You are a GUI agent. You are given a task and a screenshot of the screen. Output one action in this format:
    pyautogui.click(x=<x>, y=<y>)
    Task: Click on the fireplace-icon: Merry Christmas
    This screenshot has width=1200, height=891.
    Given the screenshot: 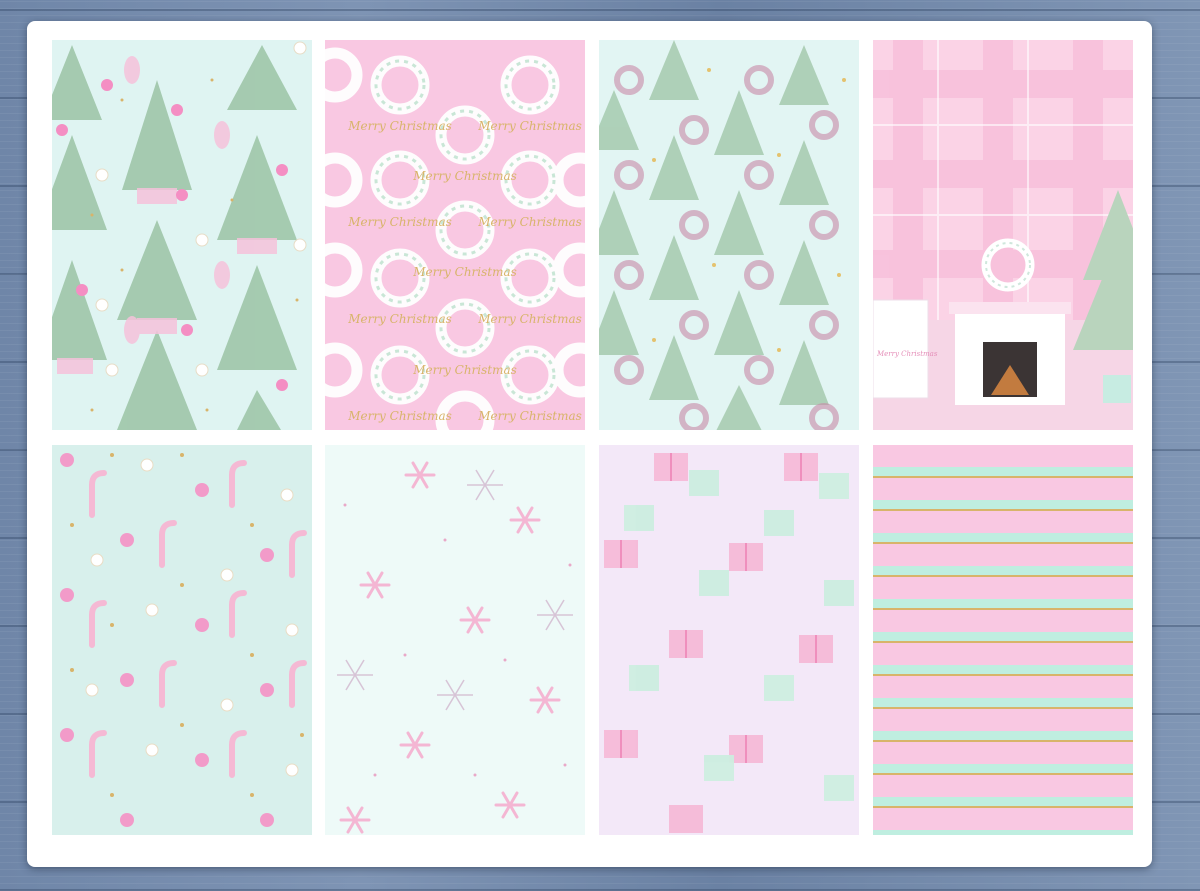 What is the action you would take?
    pyautogui.click(x=1003, y=235)
    